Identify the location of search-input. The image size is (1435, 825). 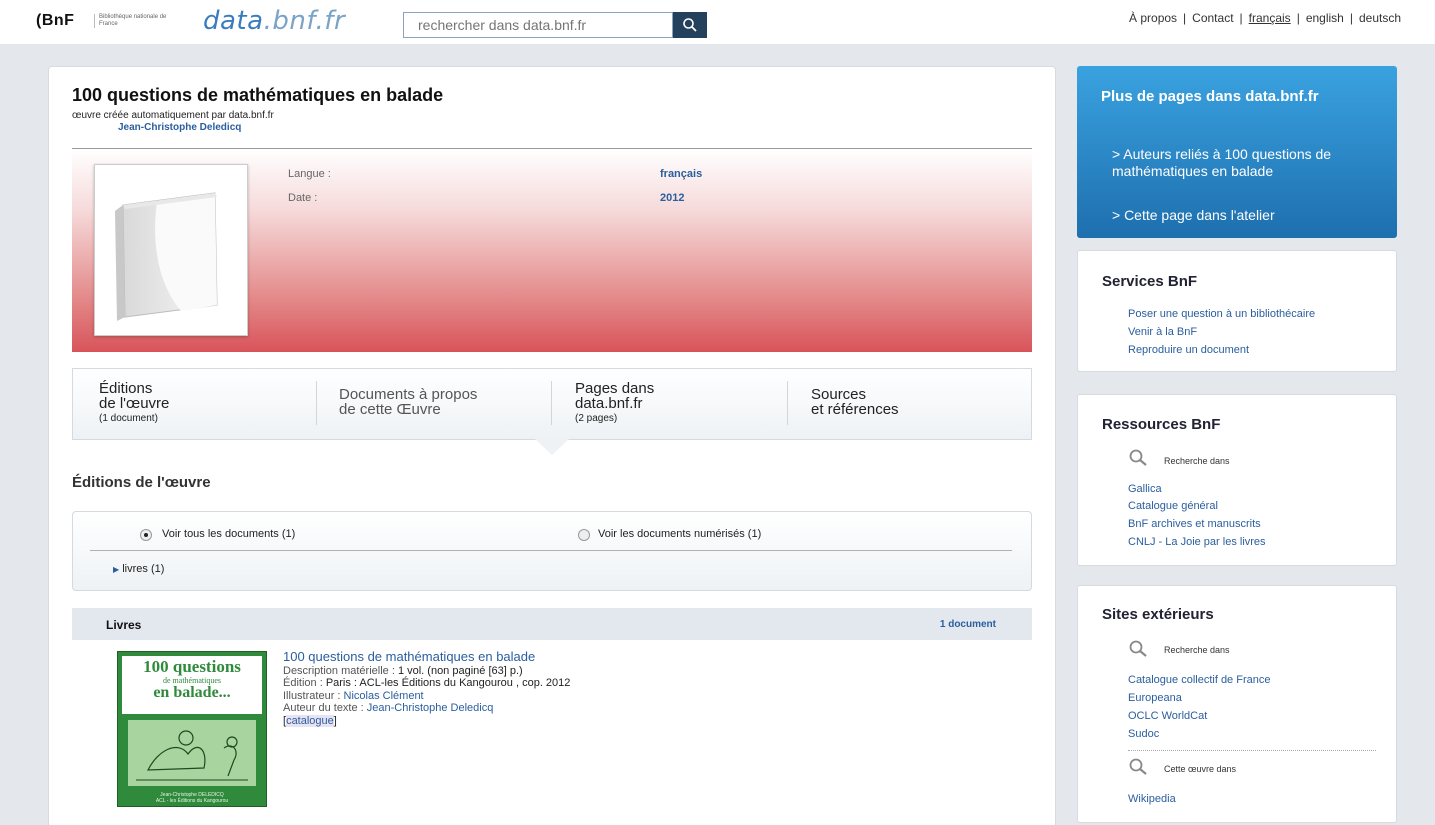
(538, 25).